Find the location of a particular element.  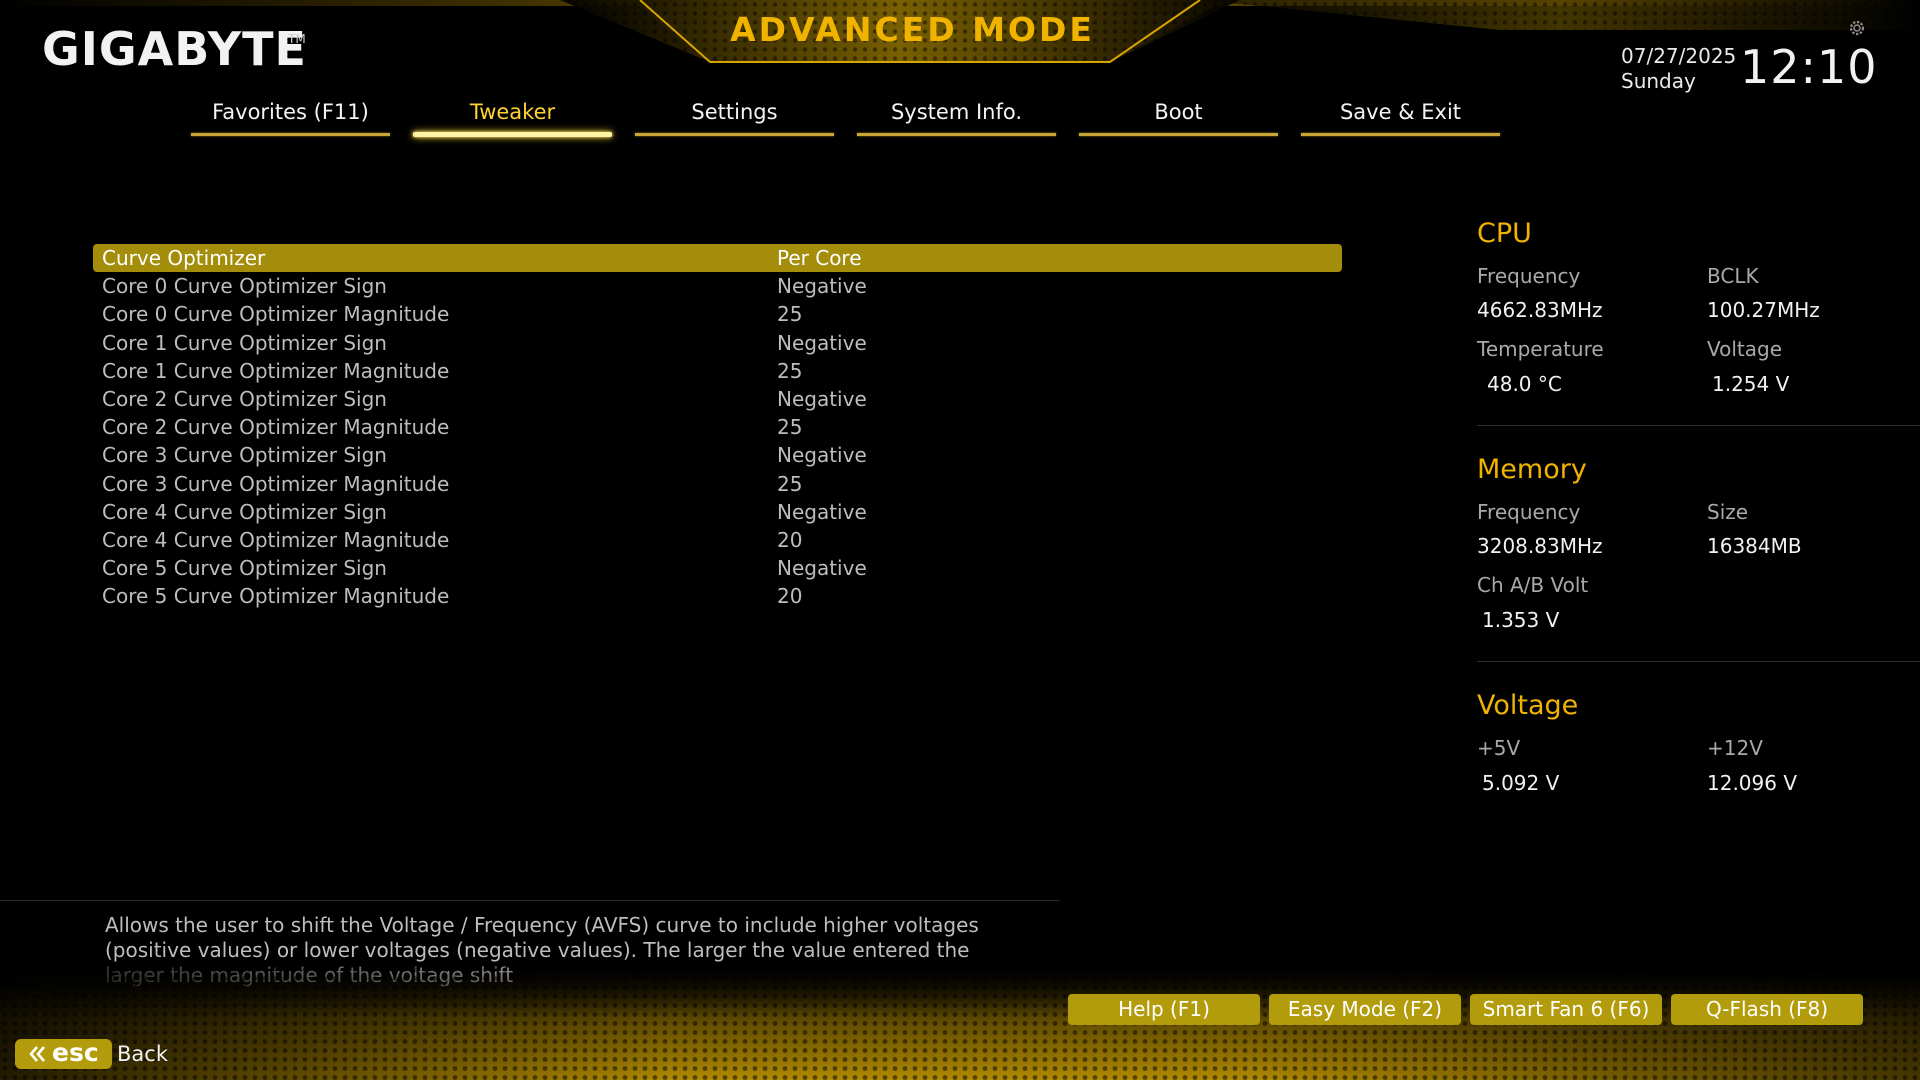

tab-label: Tweaker is located at coordinates (512, 112).